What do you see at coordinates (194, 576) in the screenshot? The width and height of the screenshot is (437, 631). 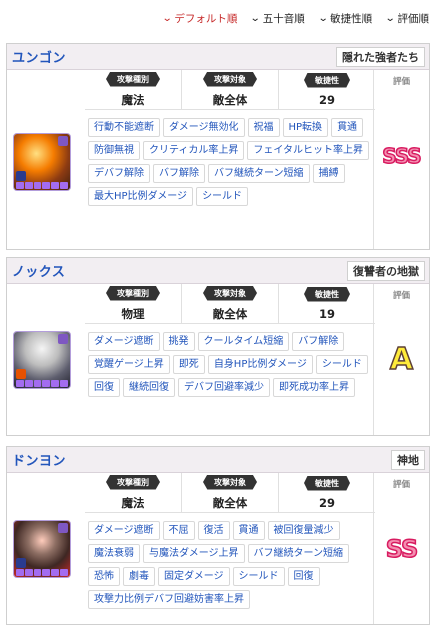 I see `skill-tag: 固定ダメージ` at bounding box center [194, 576].